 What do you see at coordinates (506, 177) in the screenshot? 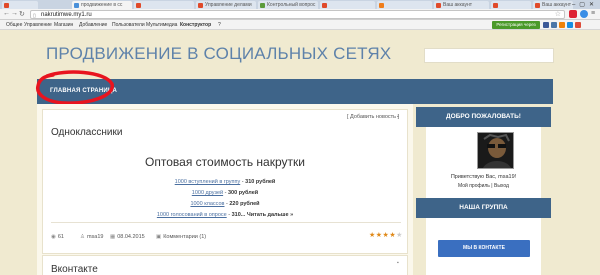
I see `username: msa19` at bounding box center [506, 177].